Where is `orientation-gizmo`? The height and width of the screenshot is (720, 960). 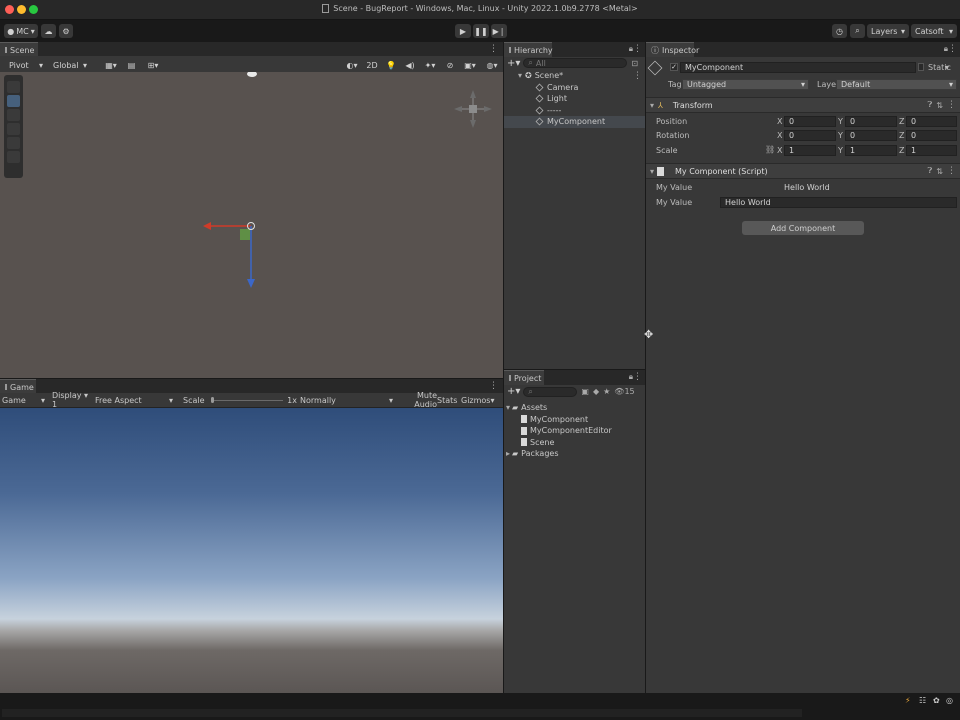 orientation-gizmo is located at coordinates (473, 109).